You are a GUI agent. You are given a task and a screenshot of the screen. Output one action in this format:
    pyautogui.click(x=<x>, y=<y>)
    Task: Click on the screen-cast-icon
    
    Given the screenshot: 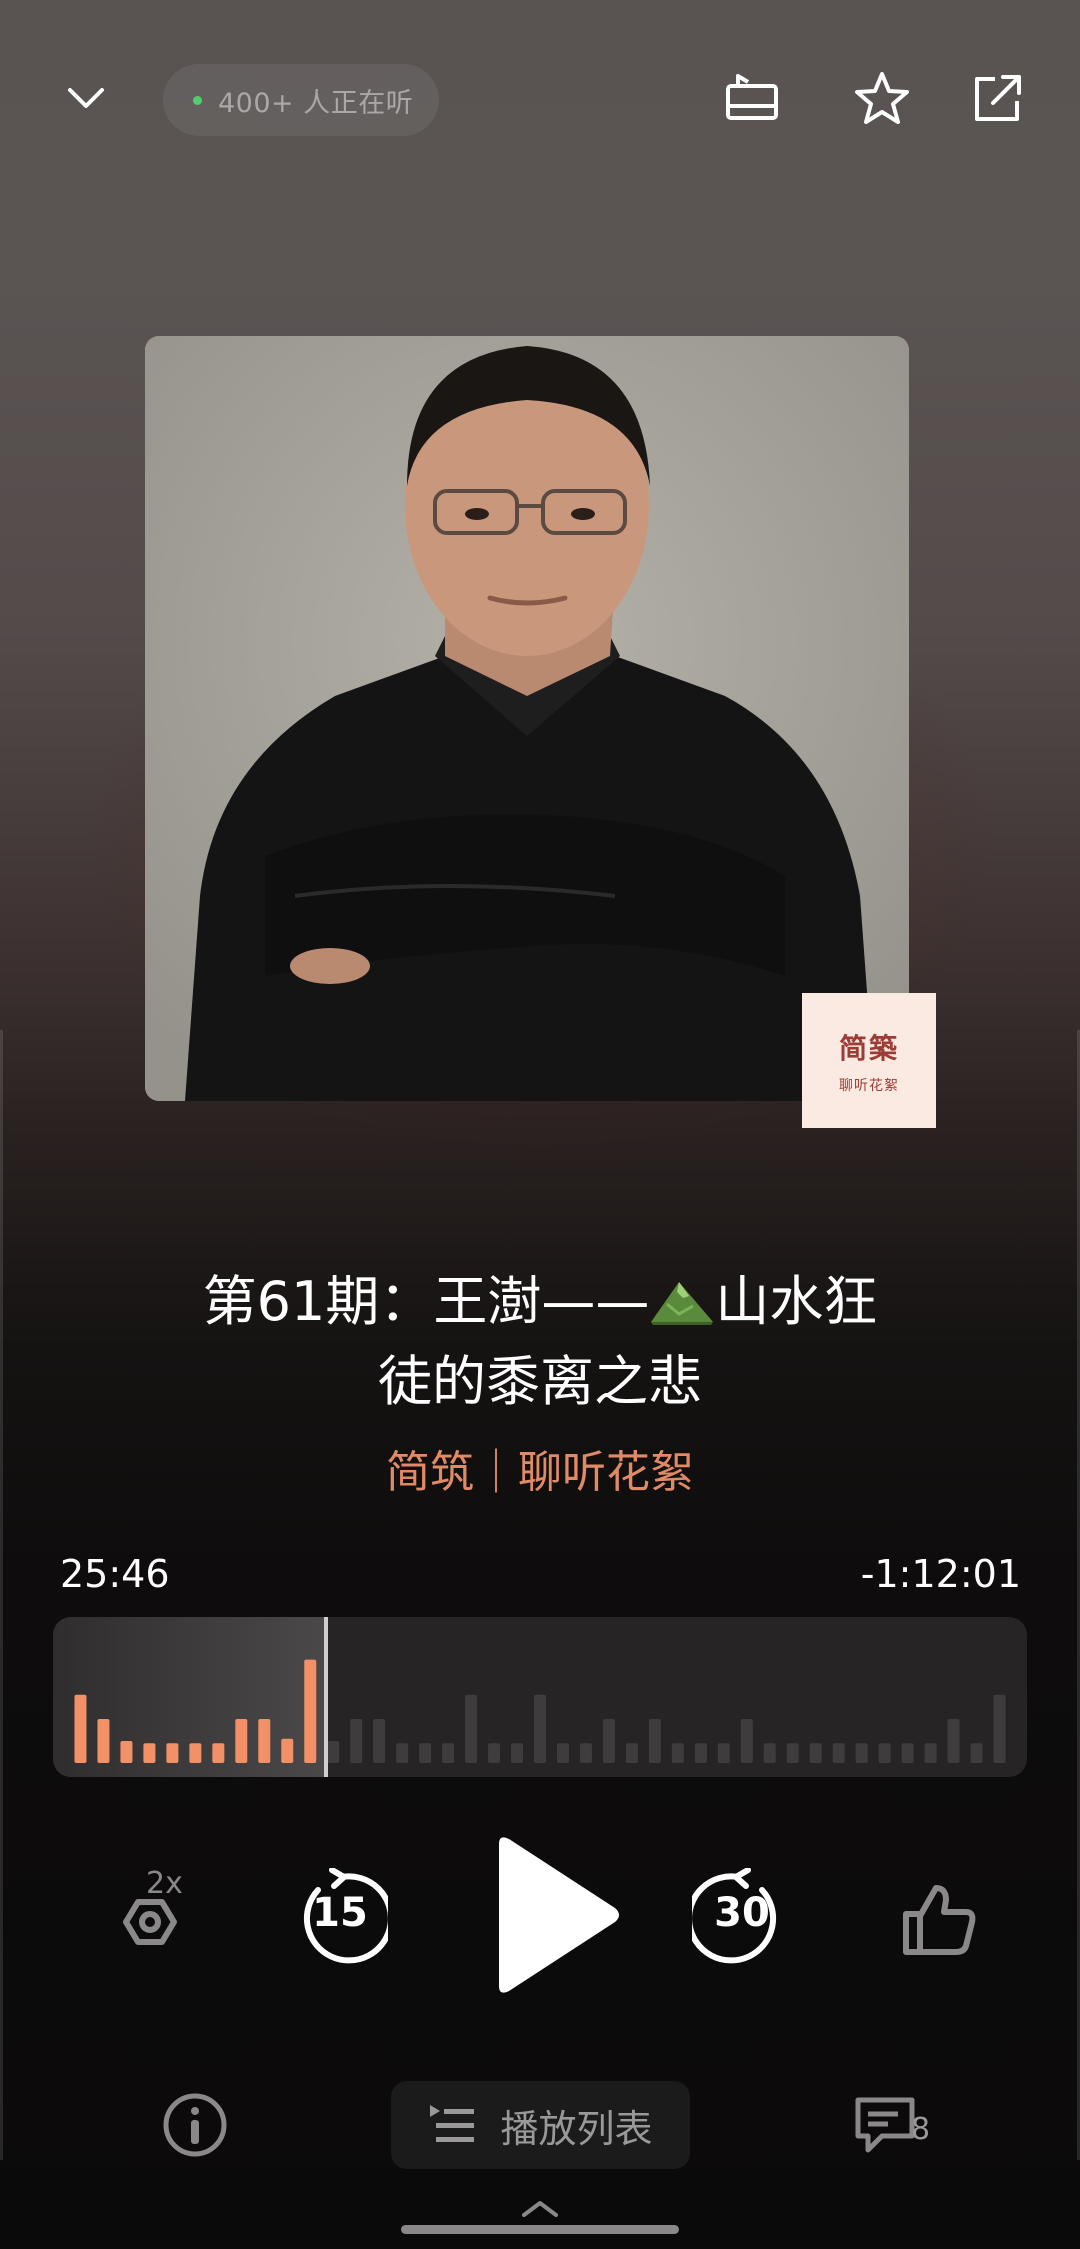 What is the action you would take?
    pyautogui.click(x=752, y=97)
    